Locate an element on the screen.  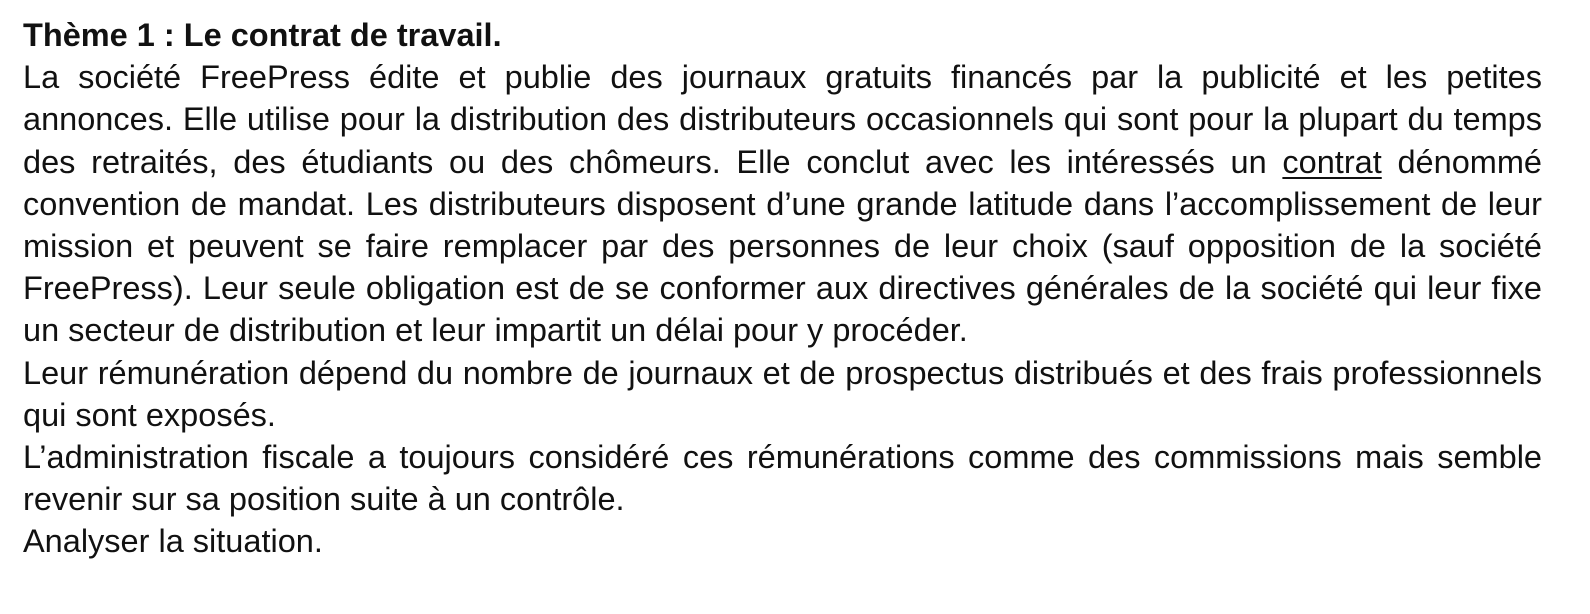
theme-title: Thème 1 : Le contrat de travail. is located at coordinates (262, 35).